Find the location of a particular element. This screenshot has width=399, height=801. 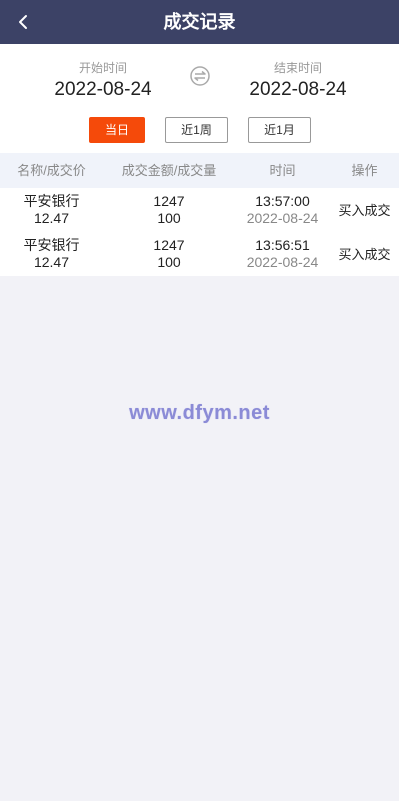

start-date-picker: 开始时间 2022-08-24 is located at coordinates (103, 81).